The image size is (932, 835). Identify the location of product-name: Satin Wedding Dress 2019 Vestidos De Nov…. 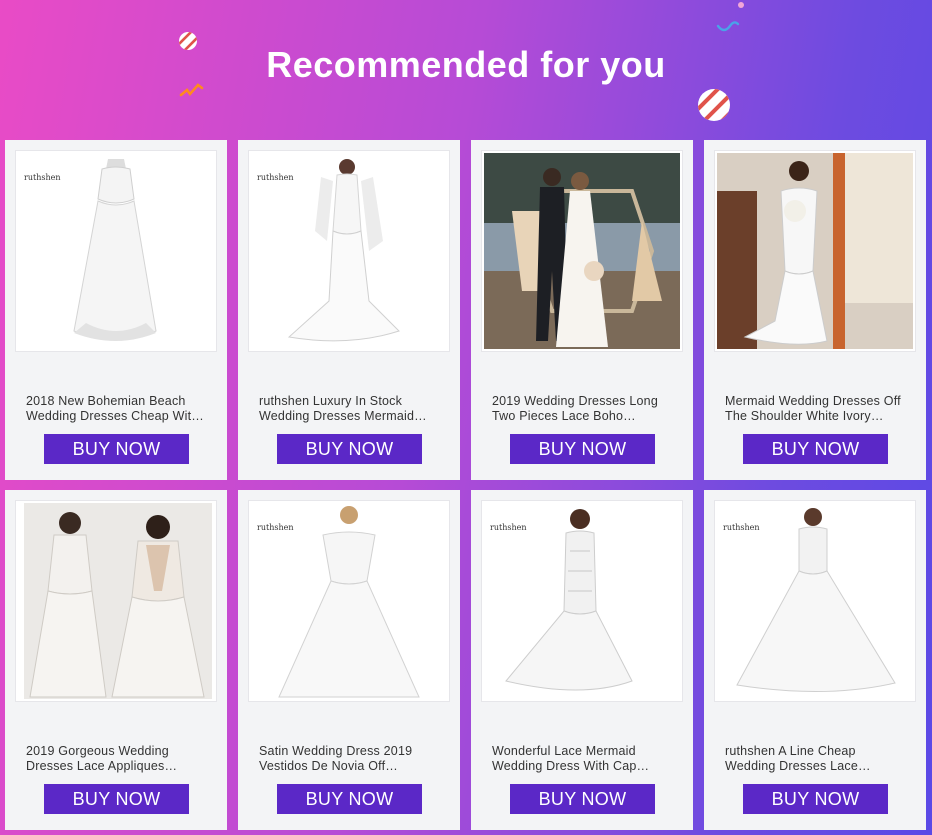
(352, 759).